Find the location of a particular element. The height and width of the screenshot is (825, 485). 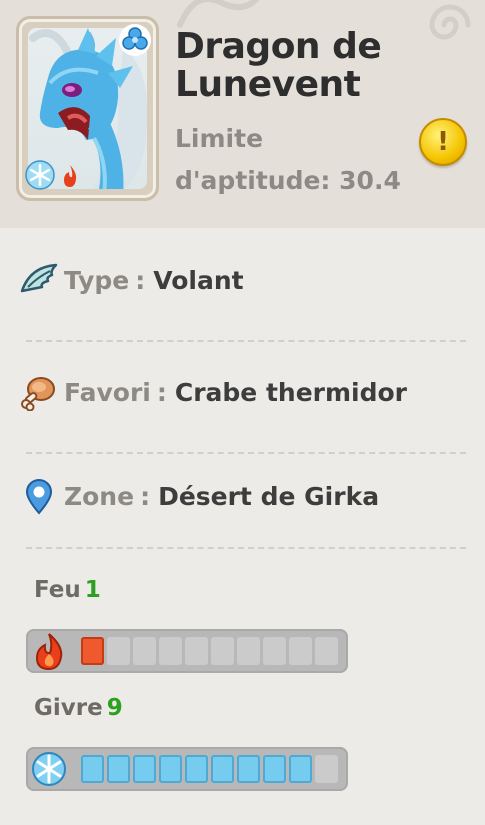

favorite-row: Favori : Crabe thermidor is located at coordinates (213, 392).